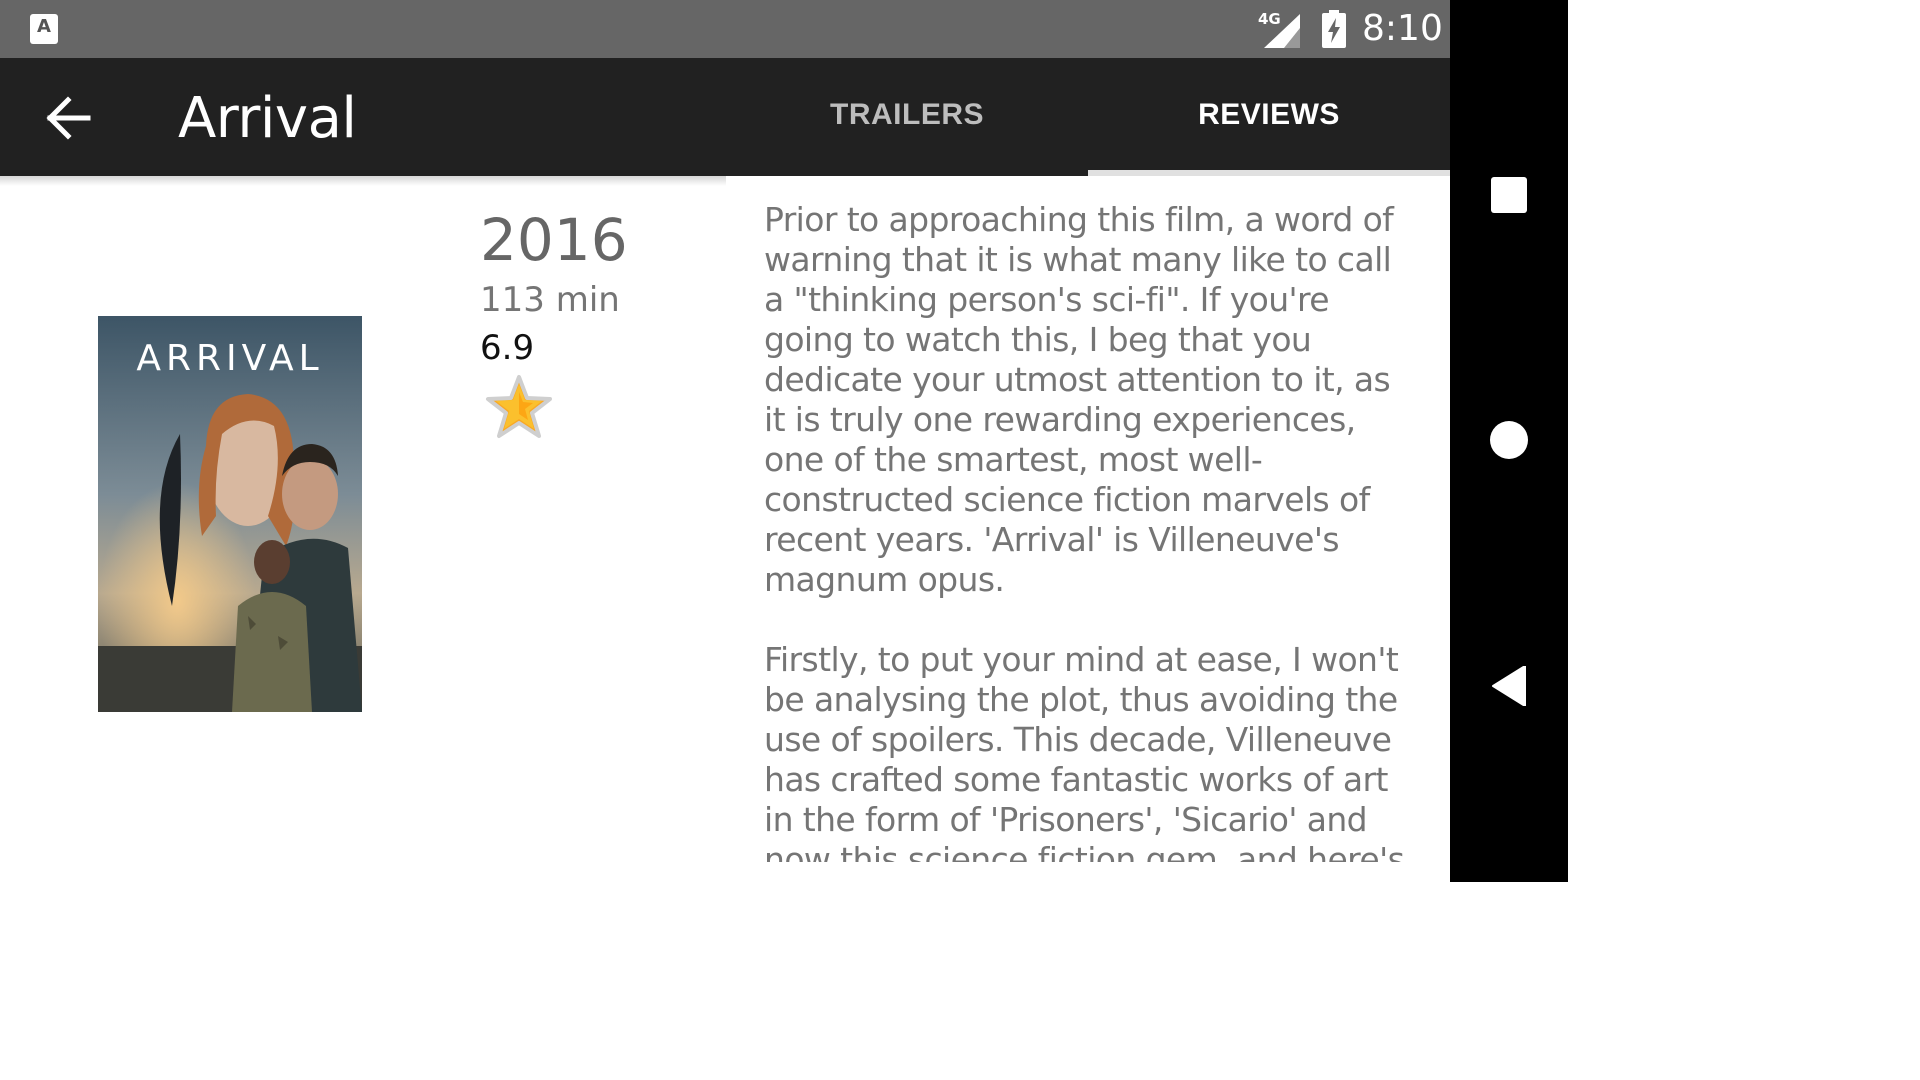 Image resolution: width=1920 pixels, height=1080 pixels. Describe the element at coordinates (267, 118) in the screenshot. I see `page-title: Arrival` at that location.